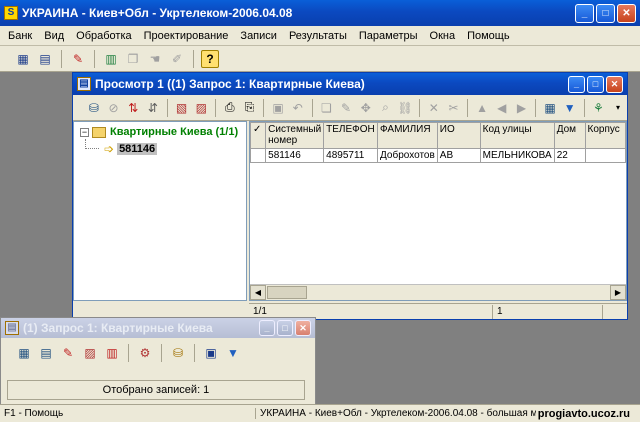 Image resolution: width=640 pixels, height=422 pixels. I want to click on query-run-icon: ⚙, so click(145, 353).